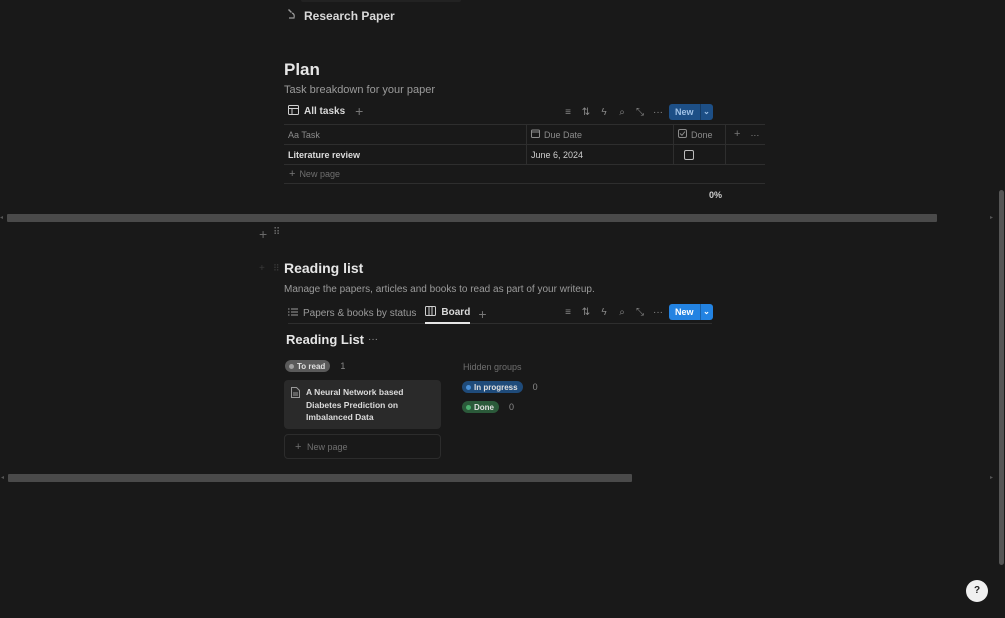  Describe the element at coordinates (362, 446) in the screenshot. I see `new-page-card: + New page` at that location.